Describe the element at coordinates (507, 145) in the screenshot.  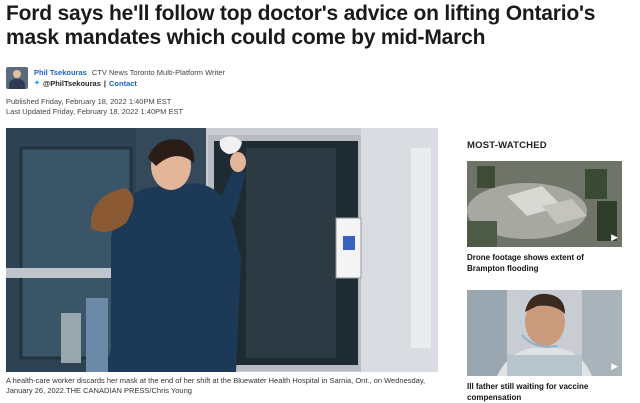
I see `most-watched-title: MOST-WATCHED` at that location.